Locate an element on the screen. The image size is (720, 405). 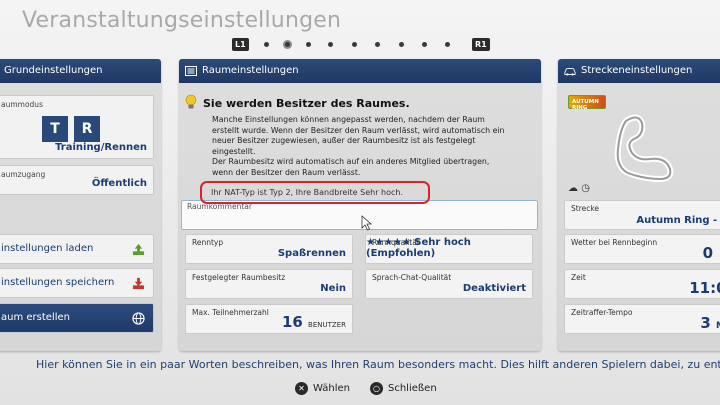
setting-value: 11:00 is located at coordinates (704, 288).